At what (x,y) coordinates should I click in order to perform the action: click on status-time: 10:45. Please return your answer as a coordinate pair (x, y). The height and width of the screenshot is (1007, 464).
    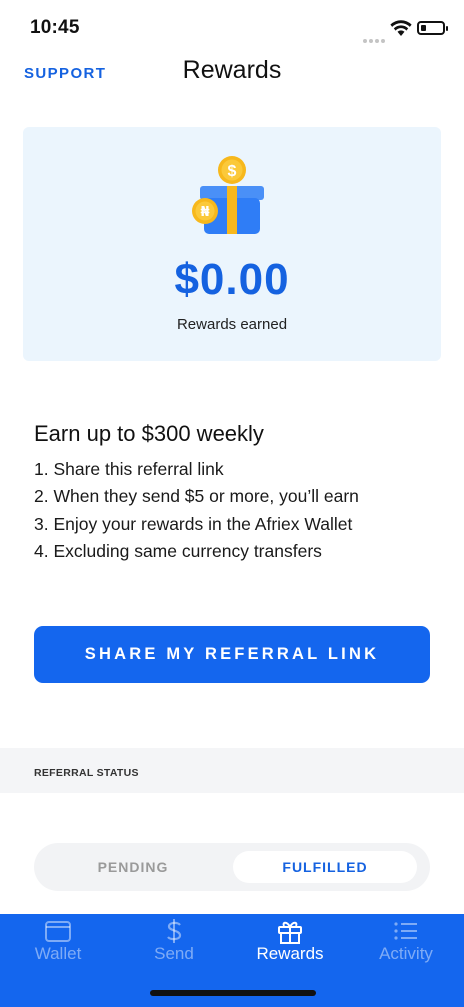
    Looking at the image, I should click on (55, 27).